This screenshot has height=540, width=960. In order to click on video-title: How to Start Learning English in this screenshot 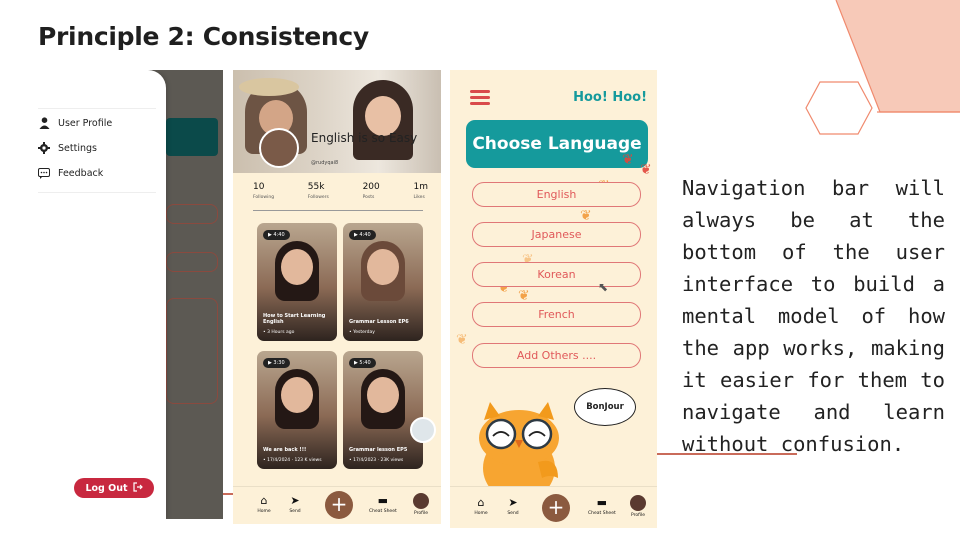, I will do `click(294, 319)`.